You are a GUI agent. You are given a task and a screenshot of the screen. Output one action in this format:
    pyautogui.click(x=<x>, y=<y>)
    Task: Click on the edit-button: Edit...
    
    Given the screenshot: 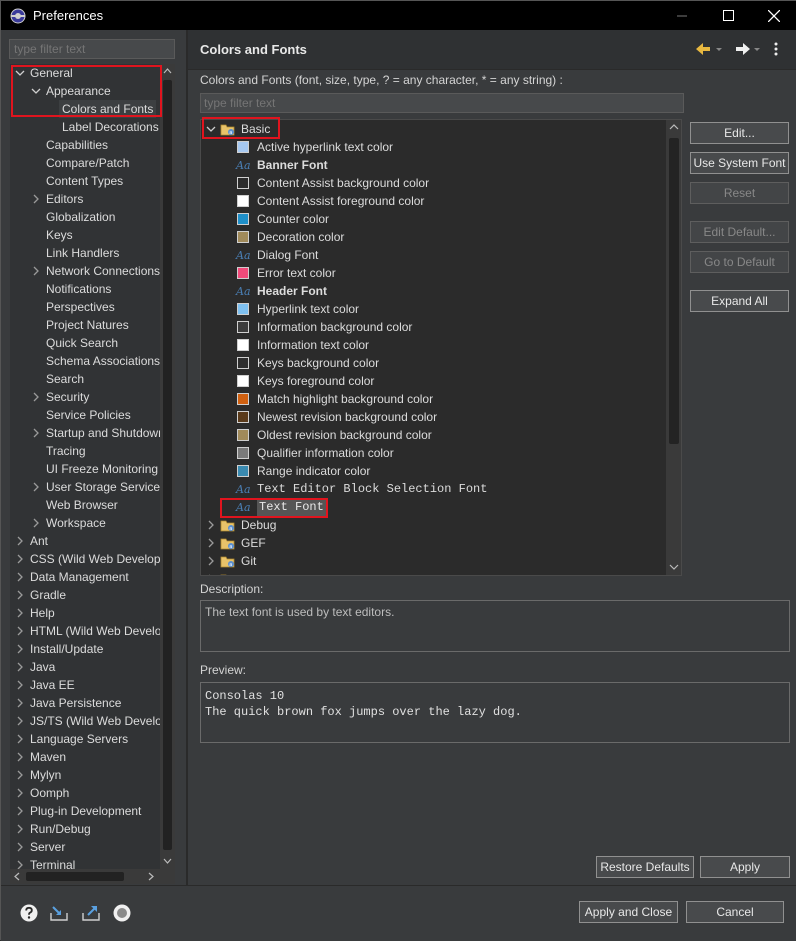 What is the action you would take?
    pyautogui.click(x=739, y=133)
    